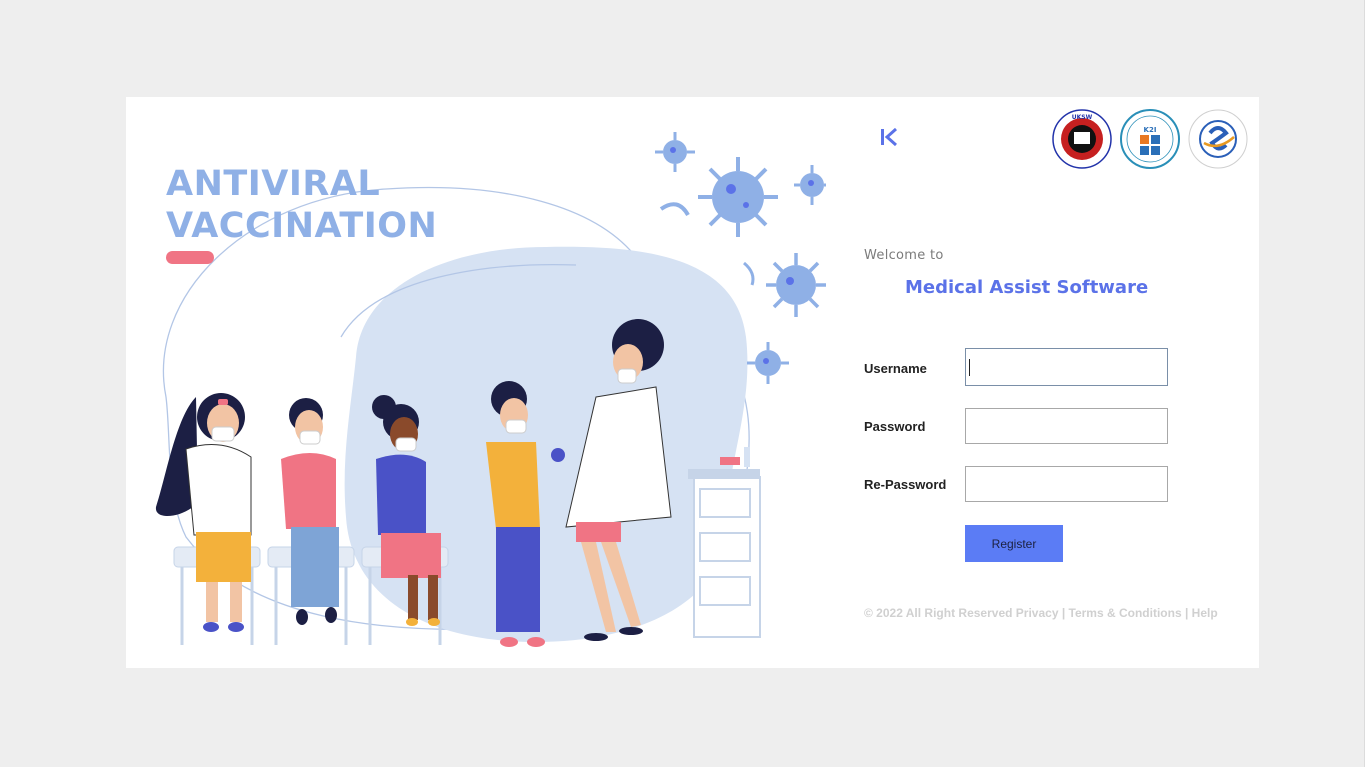 The image size is (1367, 767). Describe the element at coordinates (738, 197) in the screenshot. I see `virus-large-icon` at that location.